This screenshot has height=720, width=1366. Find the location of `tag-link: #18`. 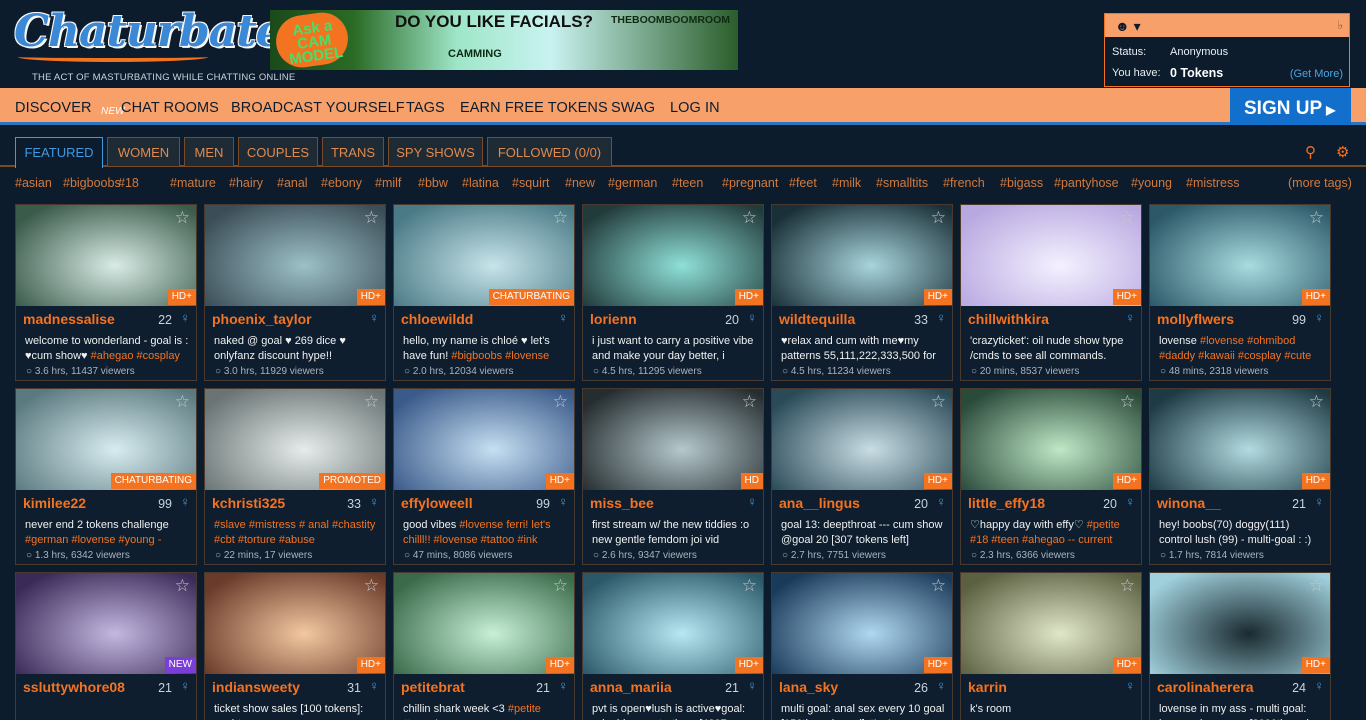

tag-link: #18 is located at coordinates (128, 183).